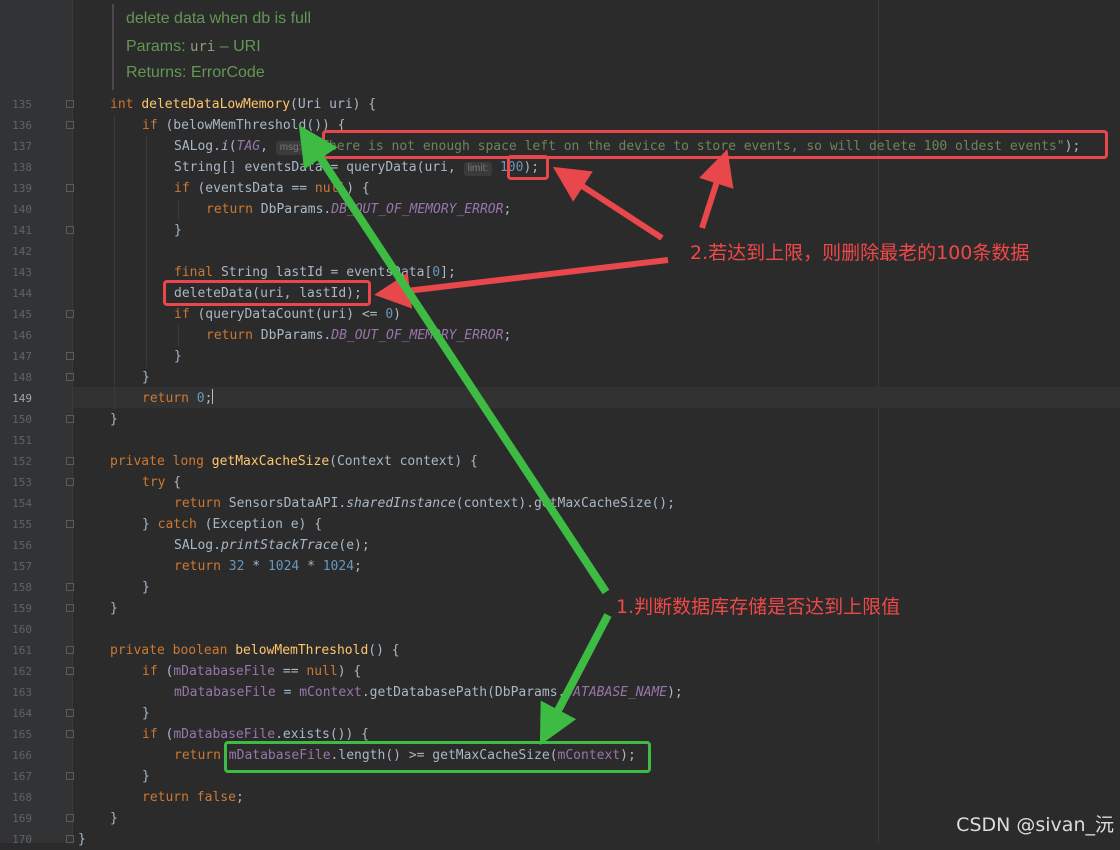 This screenshot has width=1120, height=850. Describe the element at coordinates (716, 189) in the screenshot. I see `arrow-to-log-message` at that location.